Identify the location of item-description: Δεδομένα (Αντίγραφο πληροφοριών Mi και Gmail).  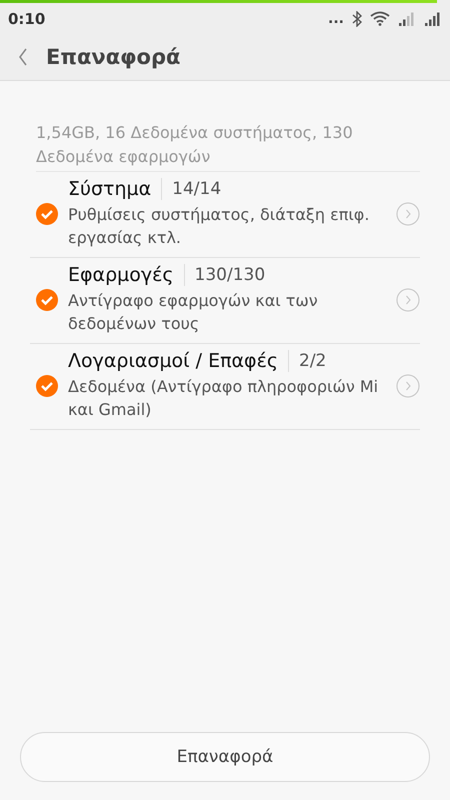
(224, 398).